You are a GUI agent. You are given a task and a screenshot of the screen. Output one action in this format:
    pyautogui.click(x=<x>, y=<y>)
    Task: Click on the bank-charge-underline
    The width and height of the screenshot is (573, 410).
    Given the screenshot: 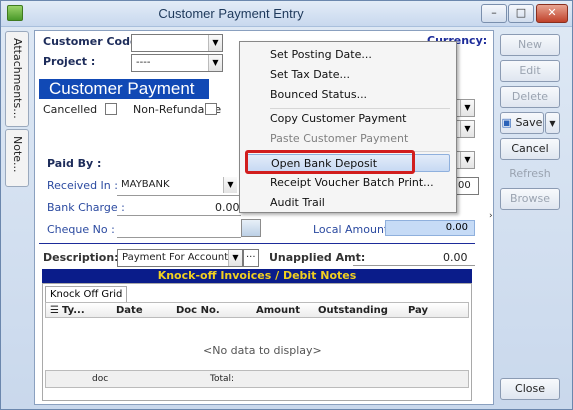 What is the action you would take?
    pyautogui.click(x=179, y=215)
    